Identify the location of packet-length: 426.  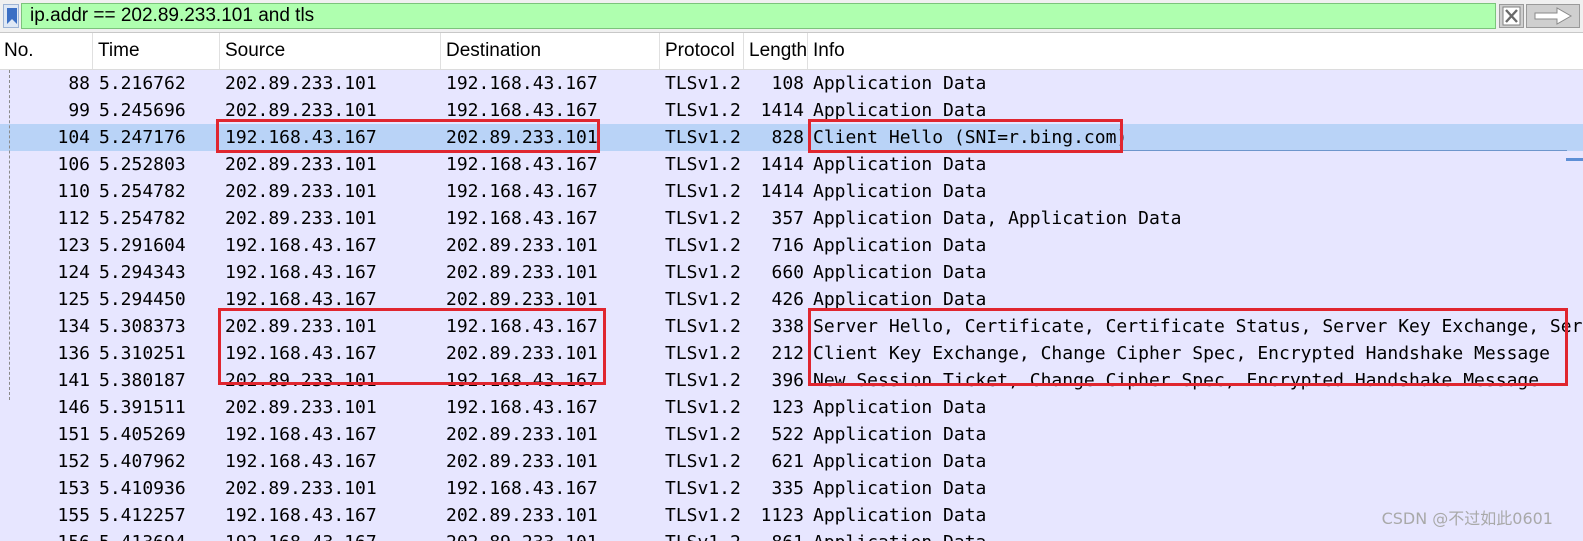
(787, 299).